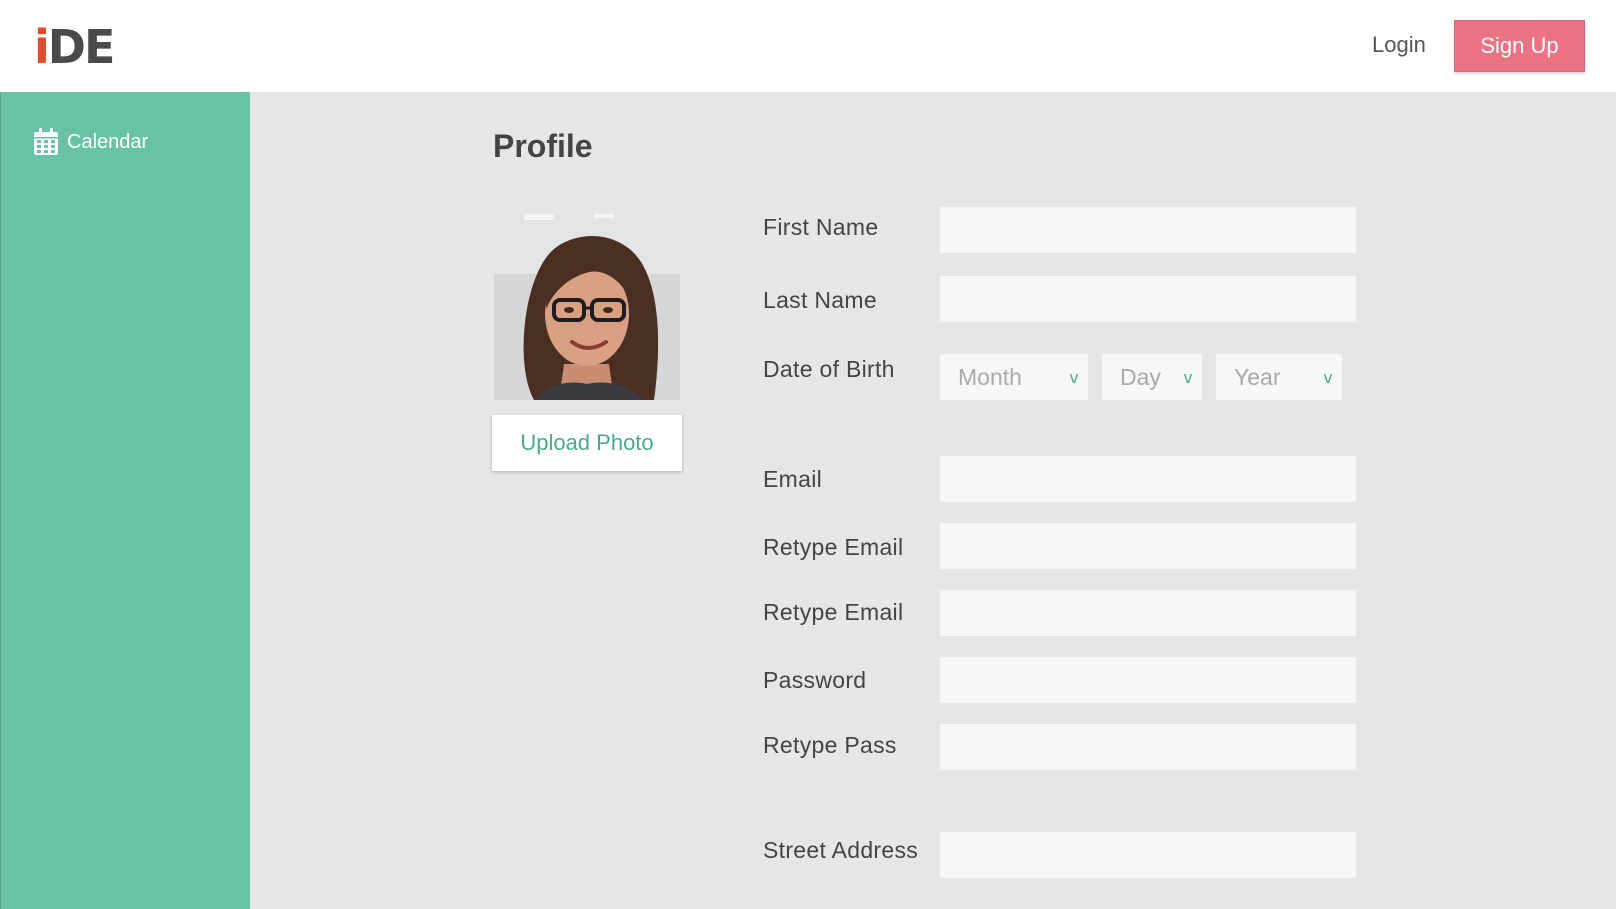 The height and width of the screenshot is (909, 1616). Describe the element at coordinates (1148, 680) in the screenshot. I see `password-input` at that location.